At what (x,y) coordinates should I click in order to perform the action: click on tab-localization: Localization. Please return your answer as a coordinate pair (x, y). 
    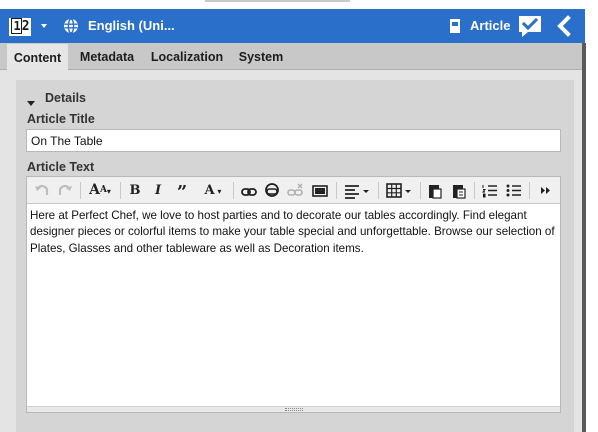
    Looking at the image, I should click on (187, 56).